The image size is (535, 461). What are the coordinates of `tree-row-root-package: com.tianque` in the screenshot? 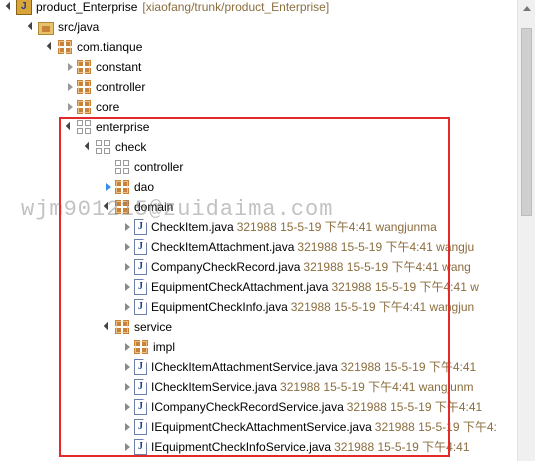 It's located at (93, 47).